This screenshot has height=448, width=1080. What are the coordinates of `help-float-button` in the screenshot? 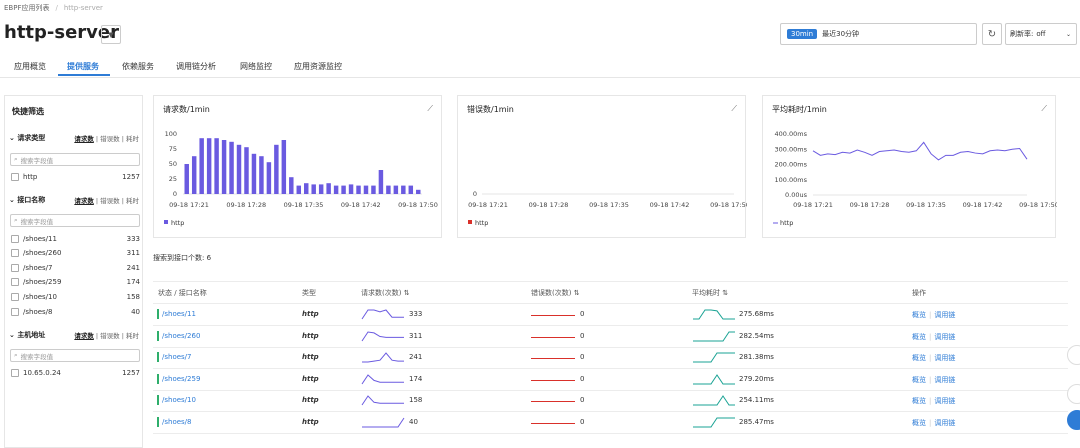 It's located at (1073, 394).